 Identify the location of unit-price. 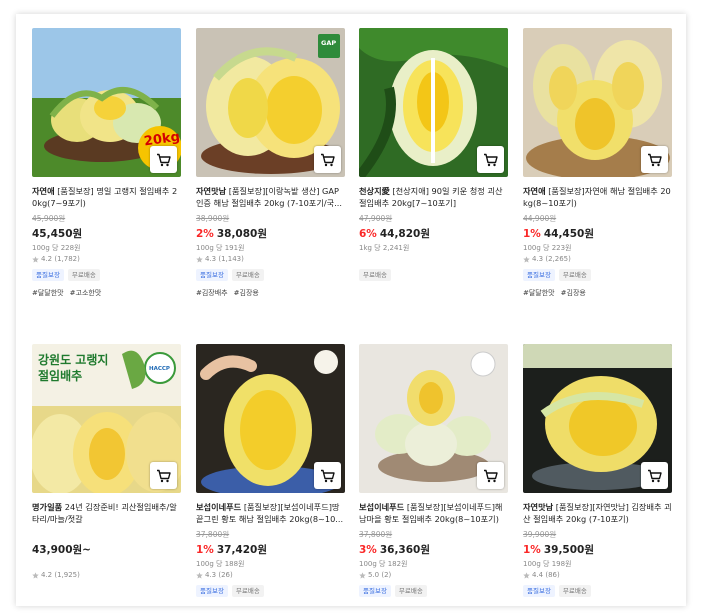
(106, 563).